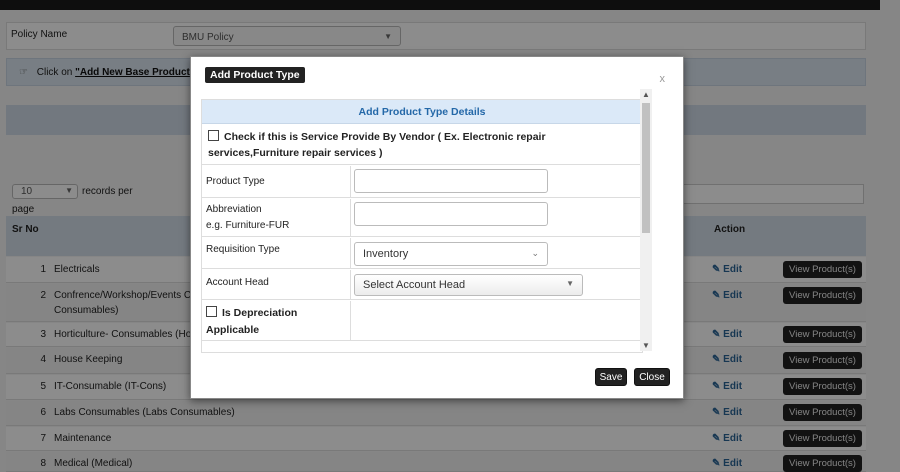 The height and width of the screenshot is (472, 900). I want to click on chevron-up-icon: ▲, so click(646, 94).